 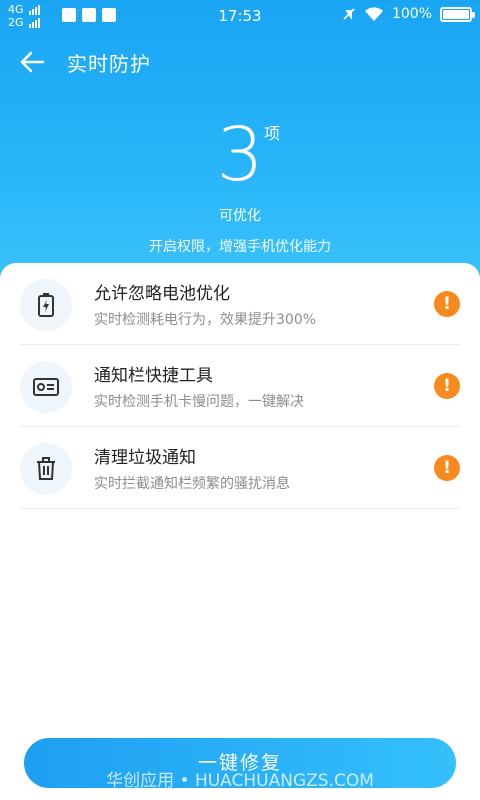 What do you see at coordinates (411, 14) in the screenshot?
I see `battery-percent: 100%` at bounding box center [411, 14].